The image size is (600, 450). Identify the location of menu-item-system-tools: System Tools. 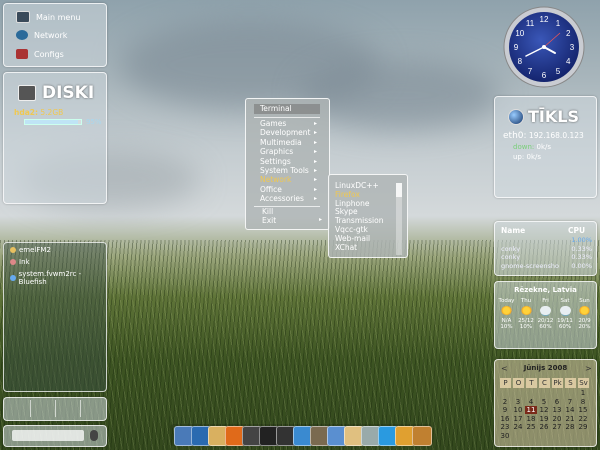
(284, 170).